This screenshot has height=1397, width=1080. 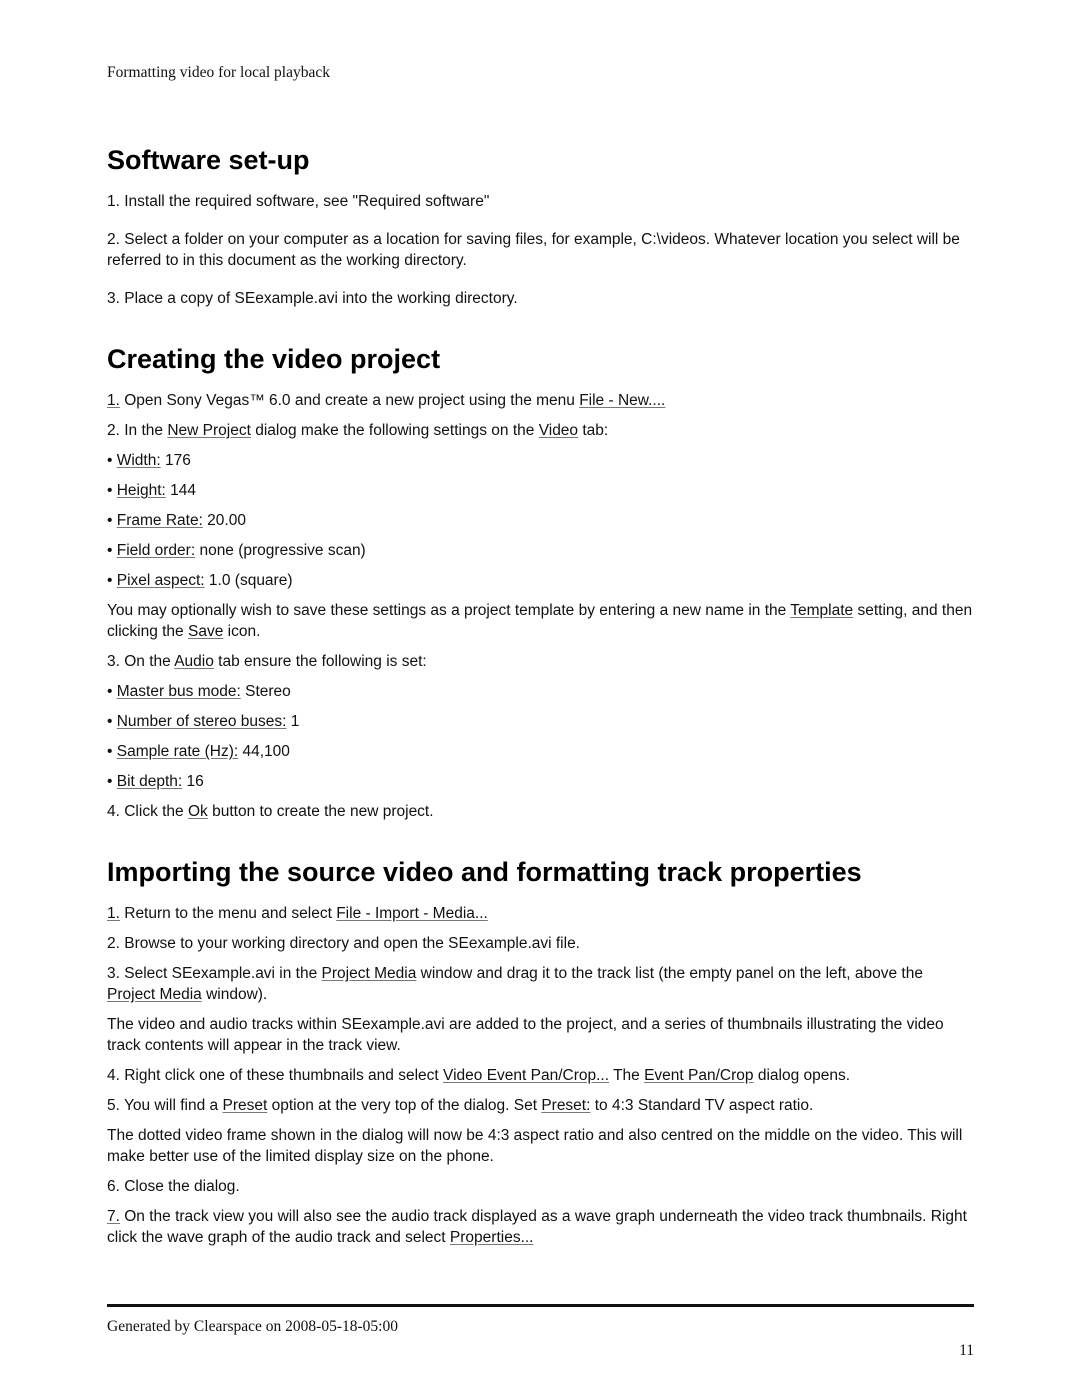 What do you see at coordinates (274, 359) in the screenshot?
I see `section-heading: Creating the video project` at bounding box center [274, 359].